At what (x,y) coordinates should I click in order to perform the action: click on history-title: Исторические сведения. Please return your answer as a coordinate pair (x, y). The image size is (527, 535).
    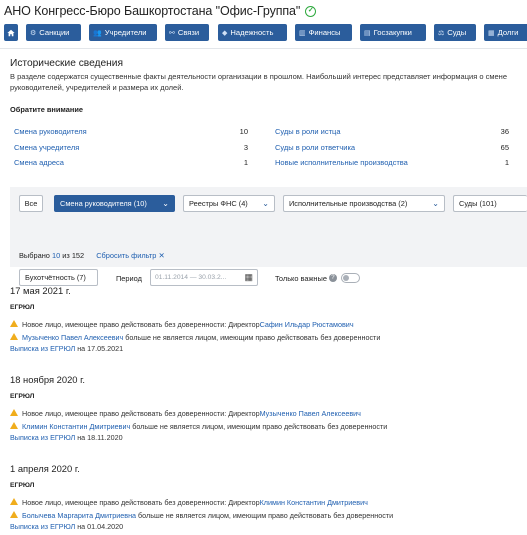
    Looking at the image, I should click on (66, 63).